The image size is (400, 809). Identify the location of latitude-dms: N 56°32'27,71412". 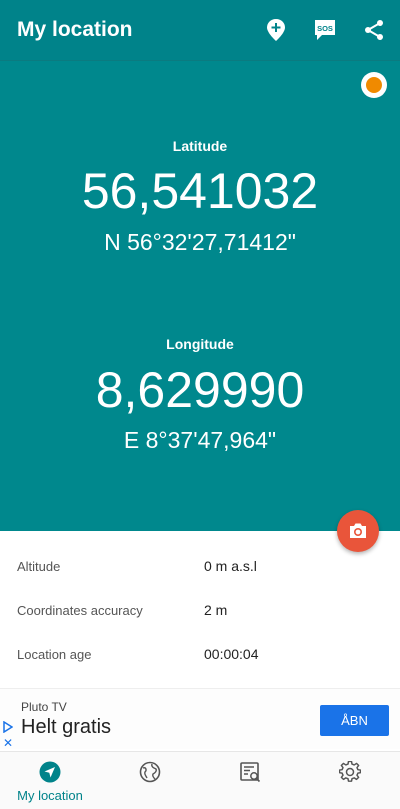
(200, 242).